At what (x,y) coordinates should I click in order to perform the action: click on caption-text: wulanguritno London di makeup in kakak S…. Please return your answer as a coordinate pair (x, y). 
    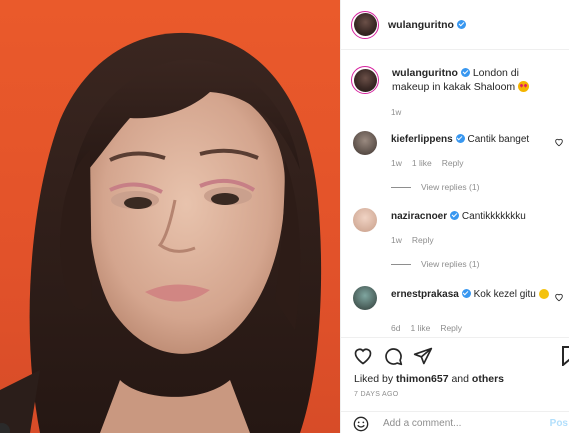
    Looking at the image, I should click on (472, 80).